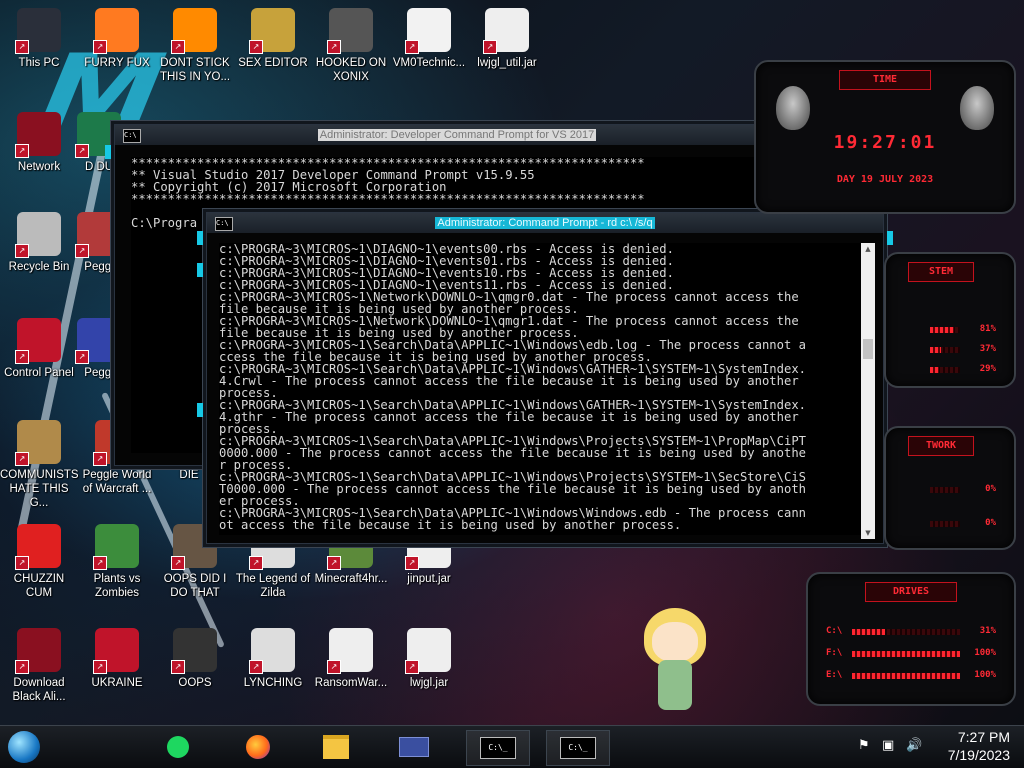 The image size is (1024, 768). I want to click on widget-header: TWORK, so click(941, 446).